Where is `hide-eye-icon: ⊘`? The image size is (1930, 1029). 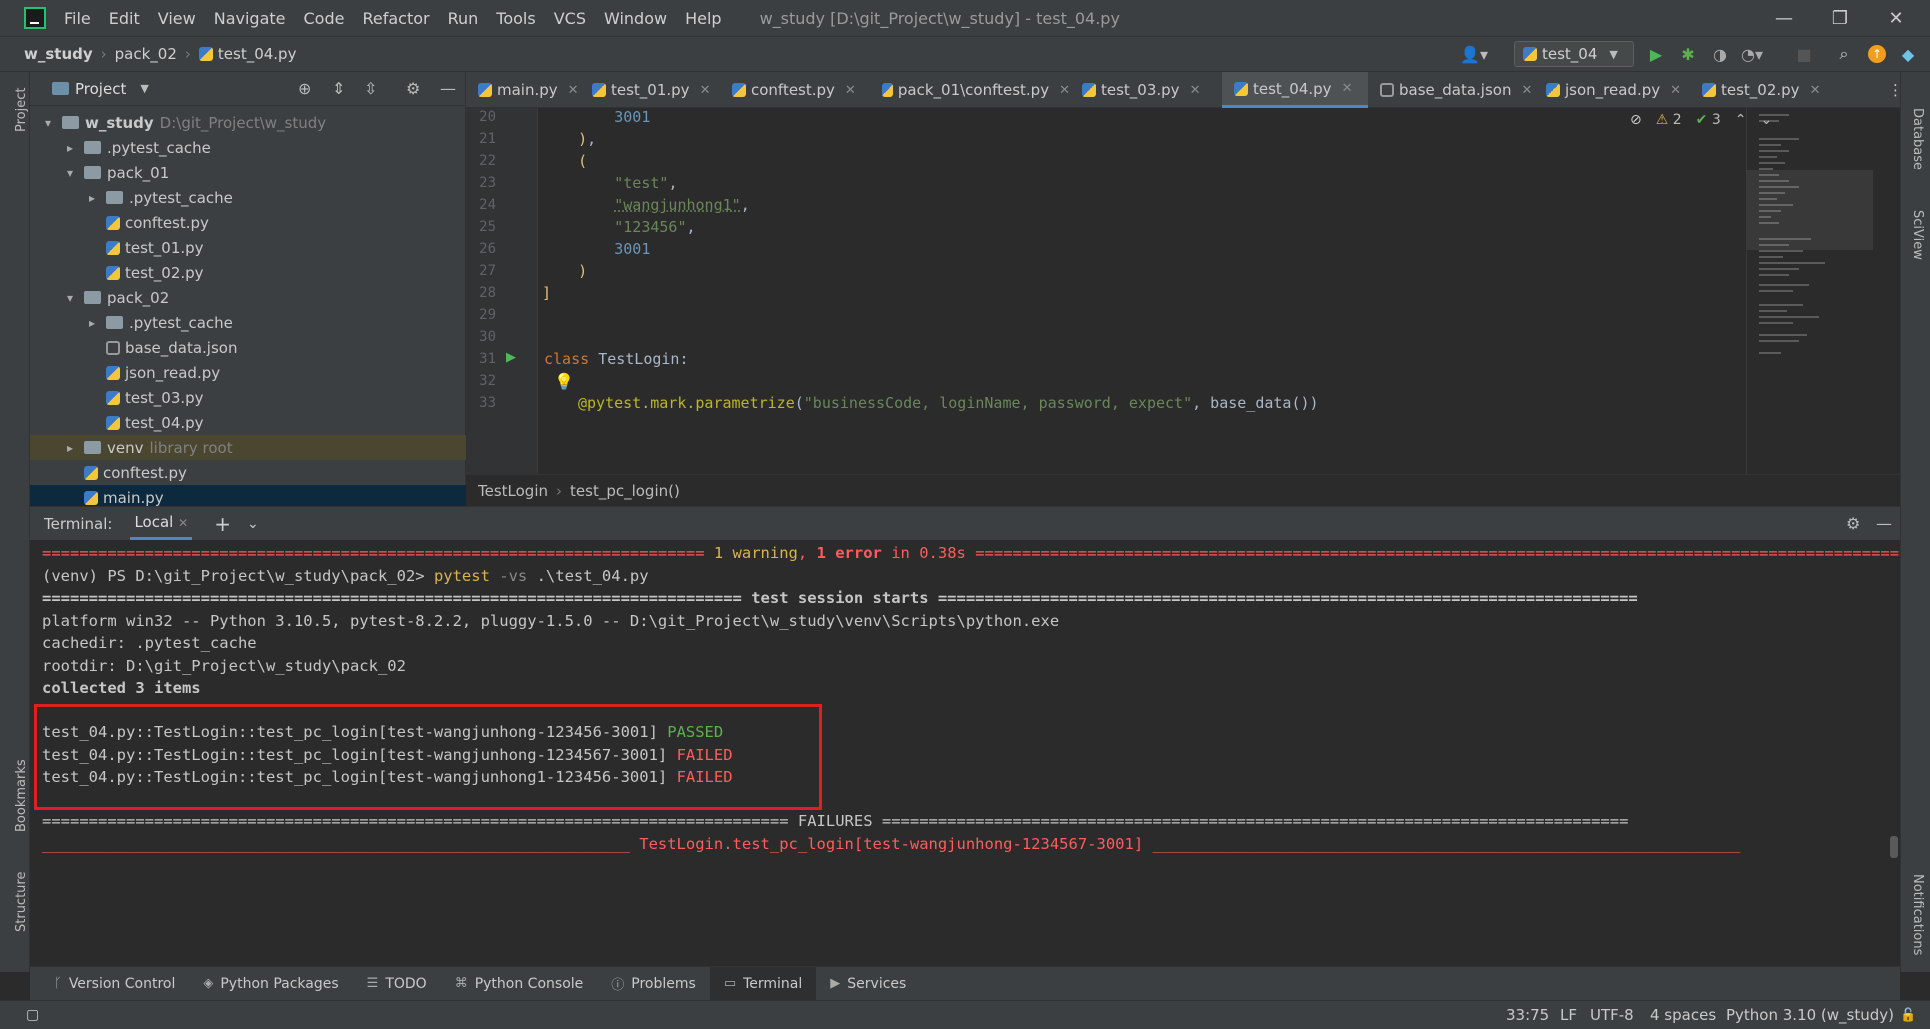
hide-eye-icon: ⊘ is located at coordinates (1636, 120).